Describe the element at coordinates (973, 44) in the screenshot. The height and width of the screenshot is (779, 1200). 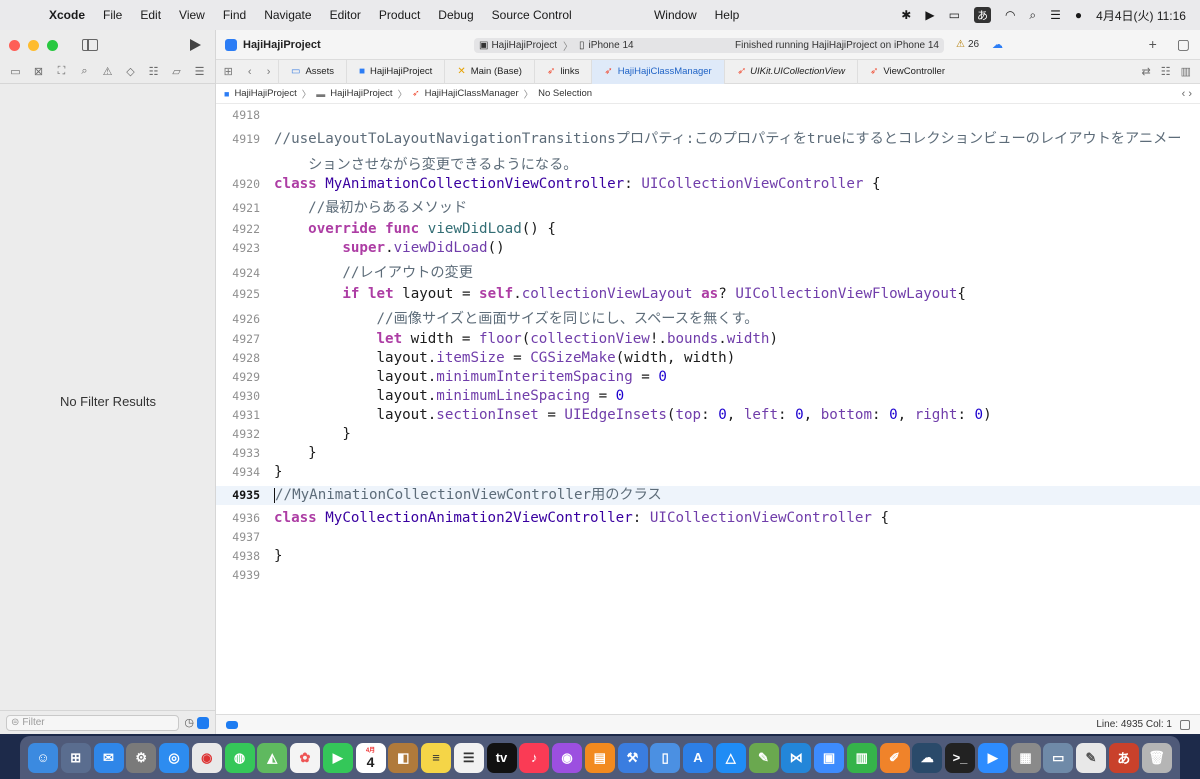
I see `warning-count: 26` at that location.